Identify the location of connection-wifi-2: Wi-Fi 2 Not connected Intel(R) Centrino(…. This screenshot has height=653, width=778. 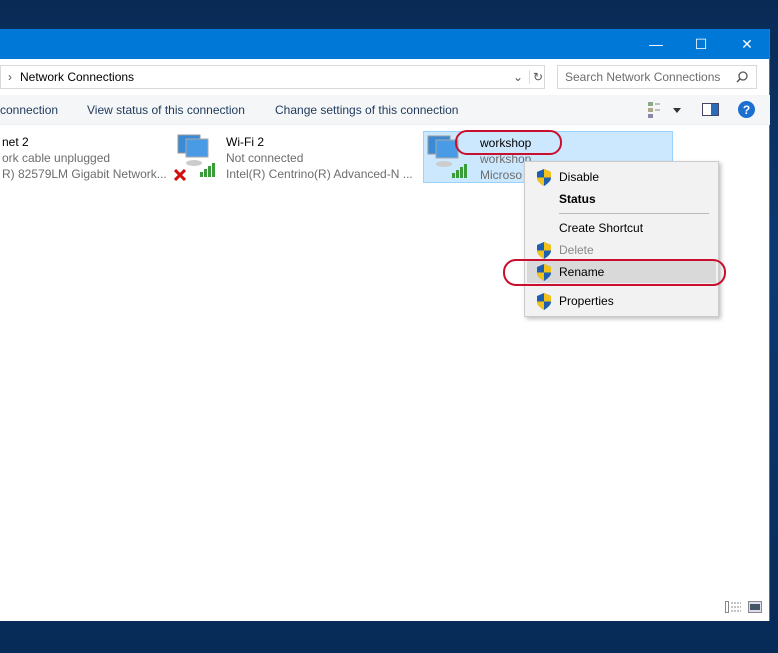
(299, 157).